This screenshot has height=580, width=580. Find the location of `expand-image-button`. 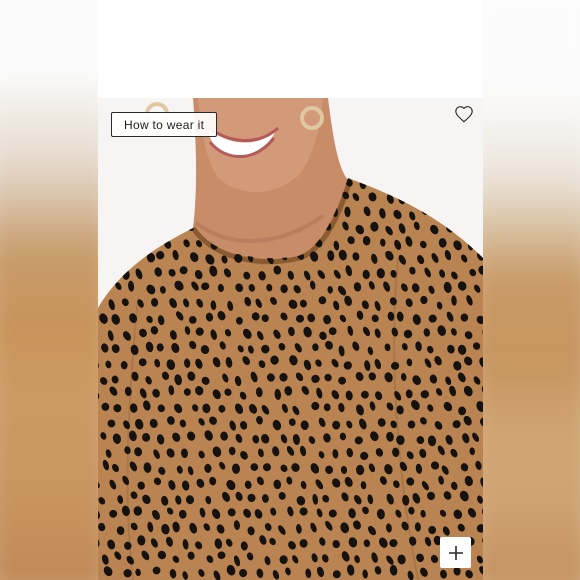

expand-image-button is located at coordinates (455, 552).